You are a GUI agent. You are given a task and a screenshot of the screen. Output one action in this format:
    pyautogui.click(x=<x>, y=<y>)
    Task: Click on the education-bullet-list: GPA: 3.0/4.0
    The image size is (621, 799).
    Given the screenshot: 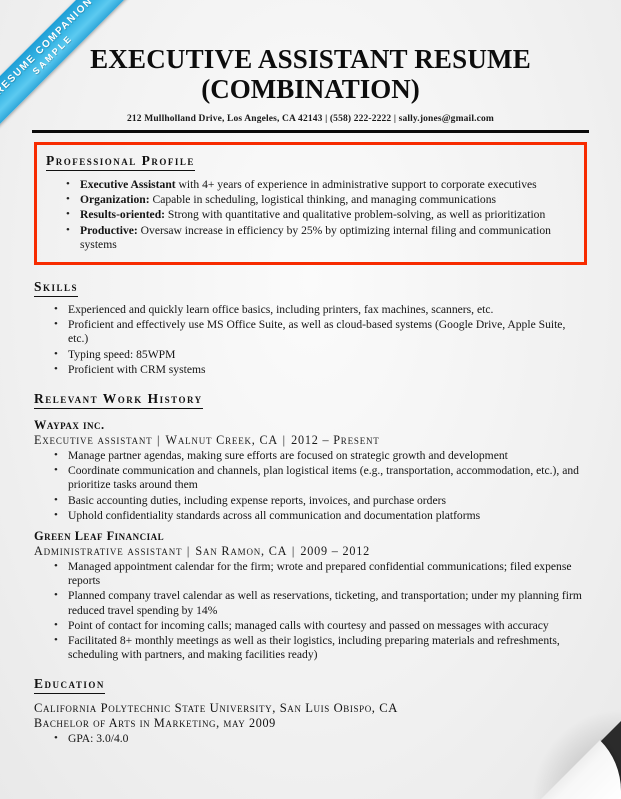 What is the action you would take?
    pyautogui.click(x=310, y=738)
    